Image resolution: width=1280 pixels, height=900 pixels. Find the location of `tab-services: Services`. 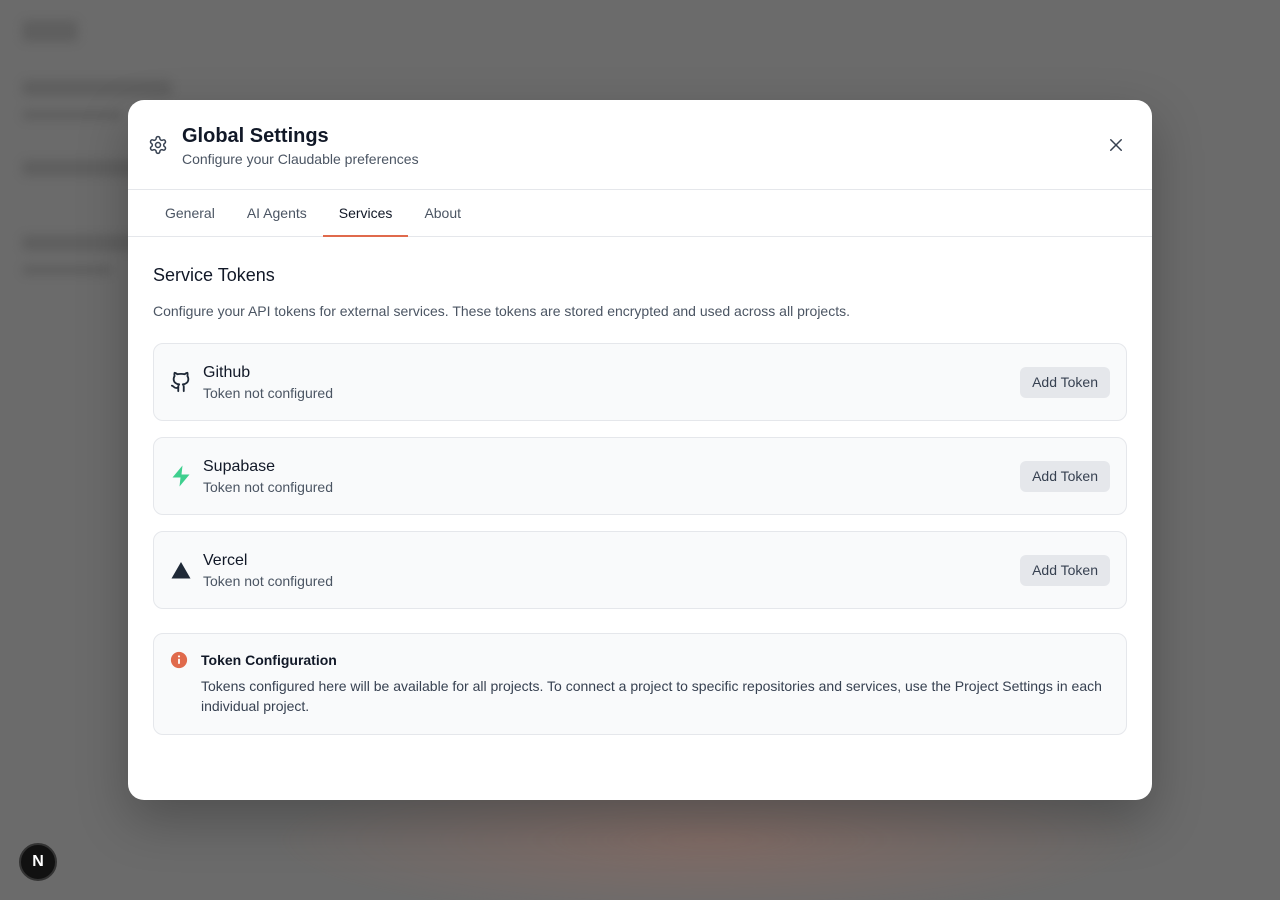

tab-services: Services is located at coordinates (365, 213).